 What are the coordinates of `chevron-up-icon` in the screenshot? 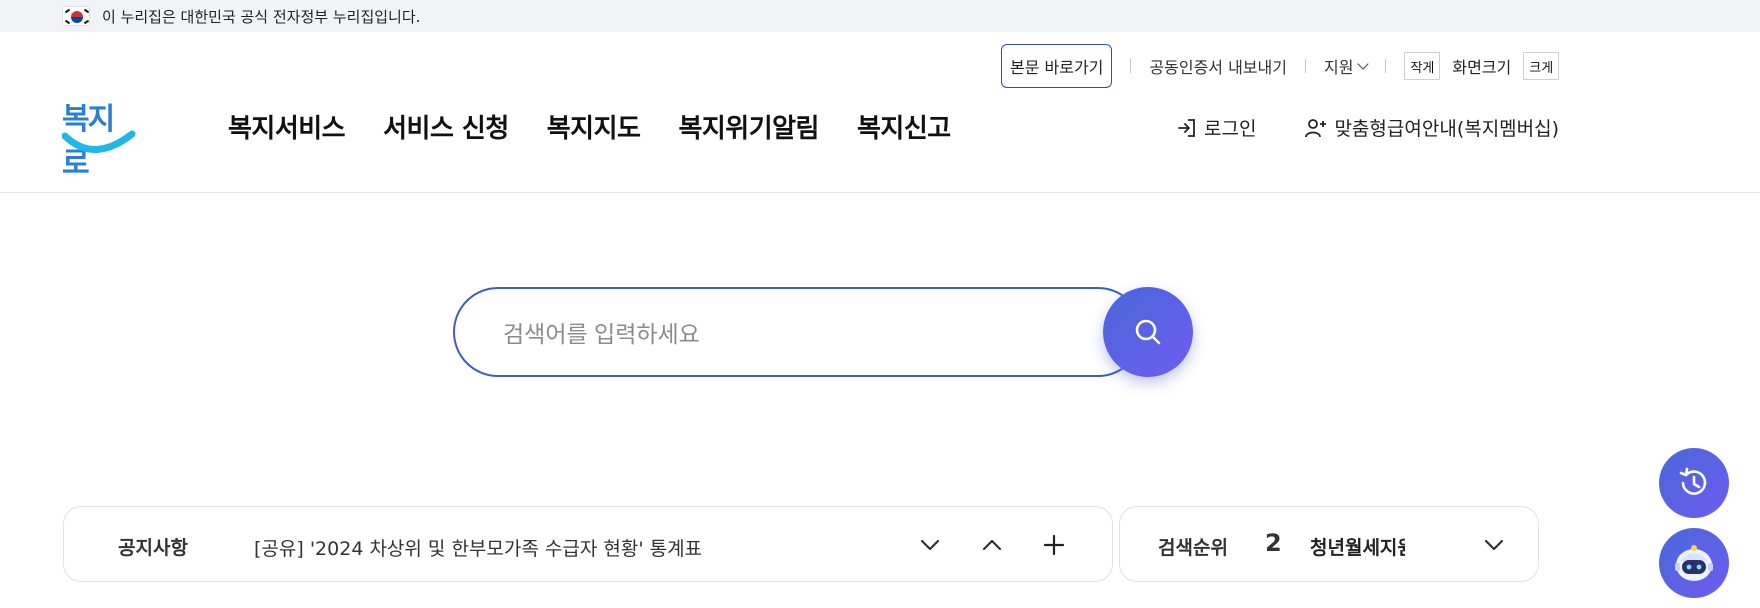 It's located at (992, 545).